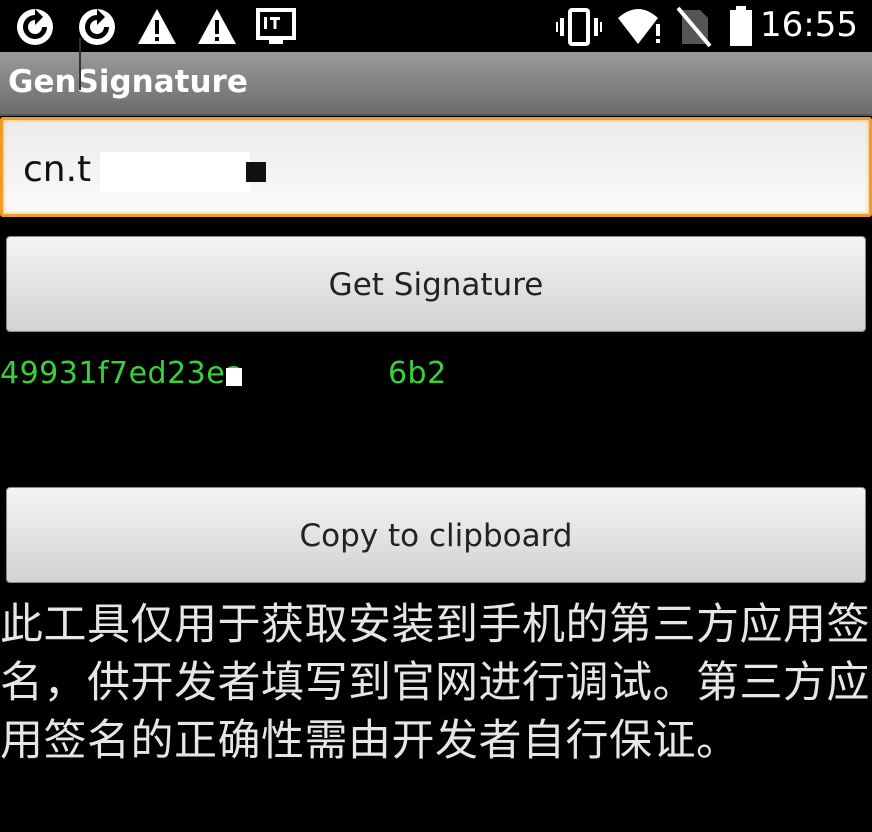 The width and height of the screenshot is (872, 832). Describe the element at coordinates (436, 26) in the screenshot. I see `status-bar: 16:55` at that location.